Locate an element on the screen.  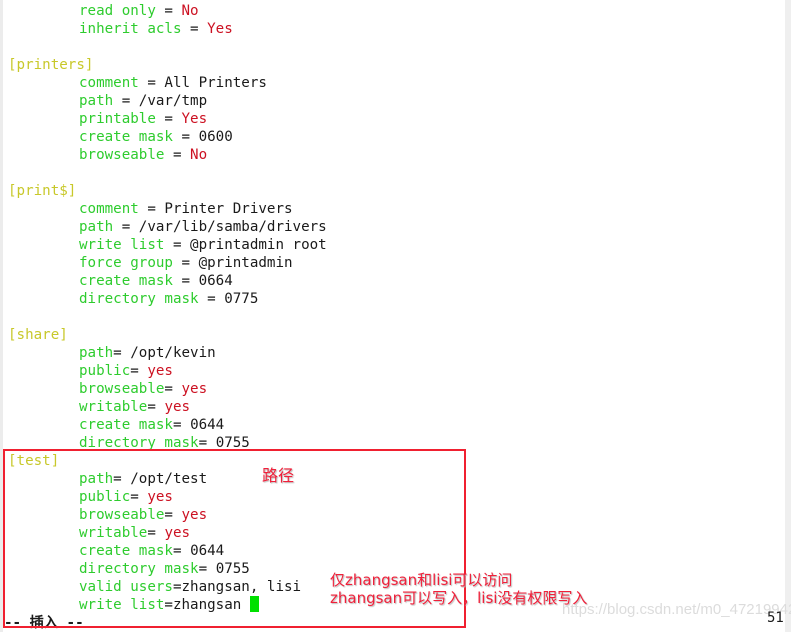
config-line: write list = @printadmin root is located at coordinates (167, 245).